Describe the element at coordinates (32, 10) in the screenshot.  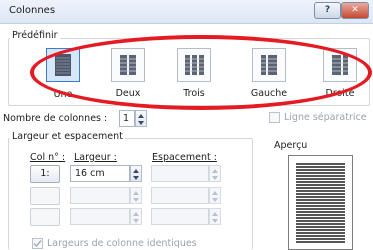
I see `dialog-title: Colonnes` at that location.